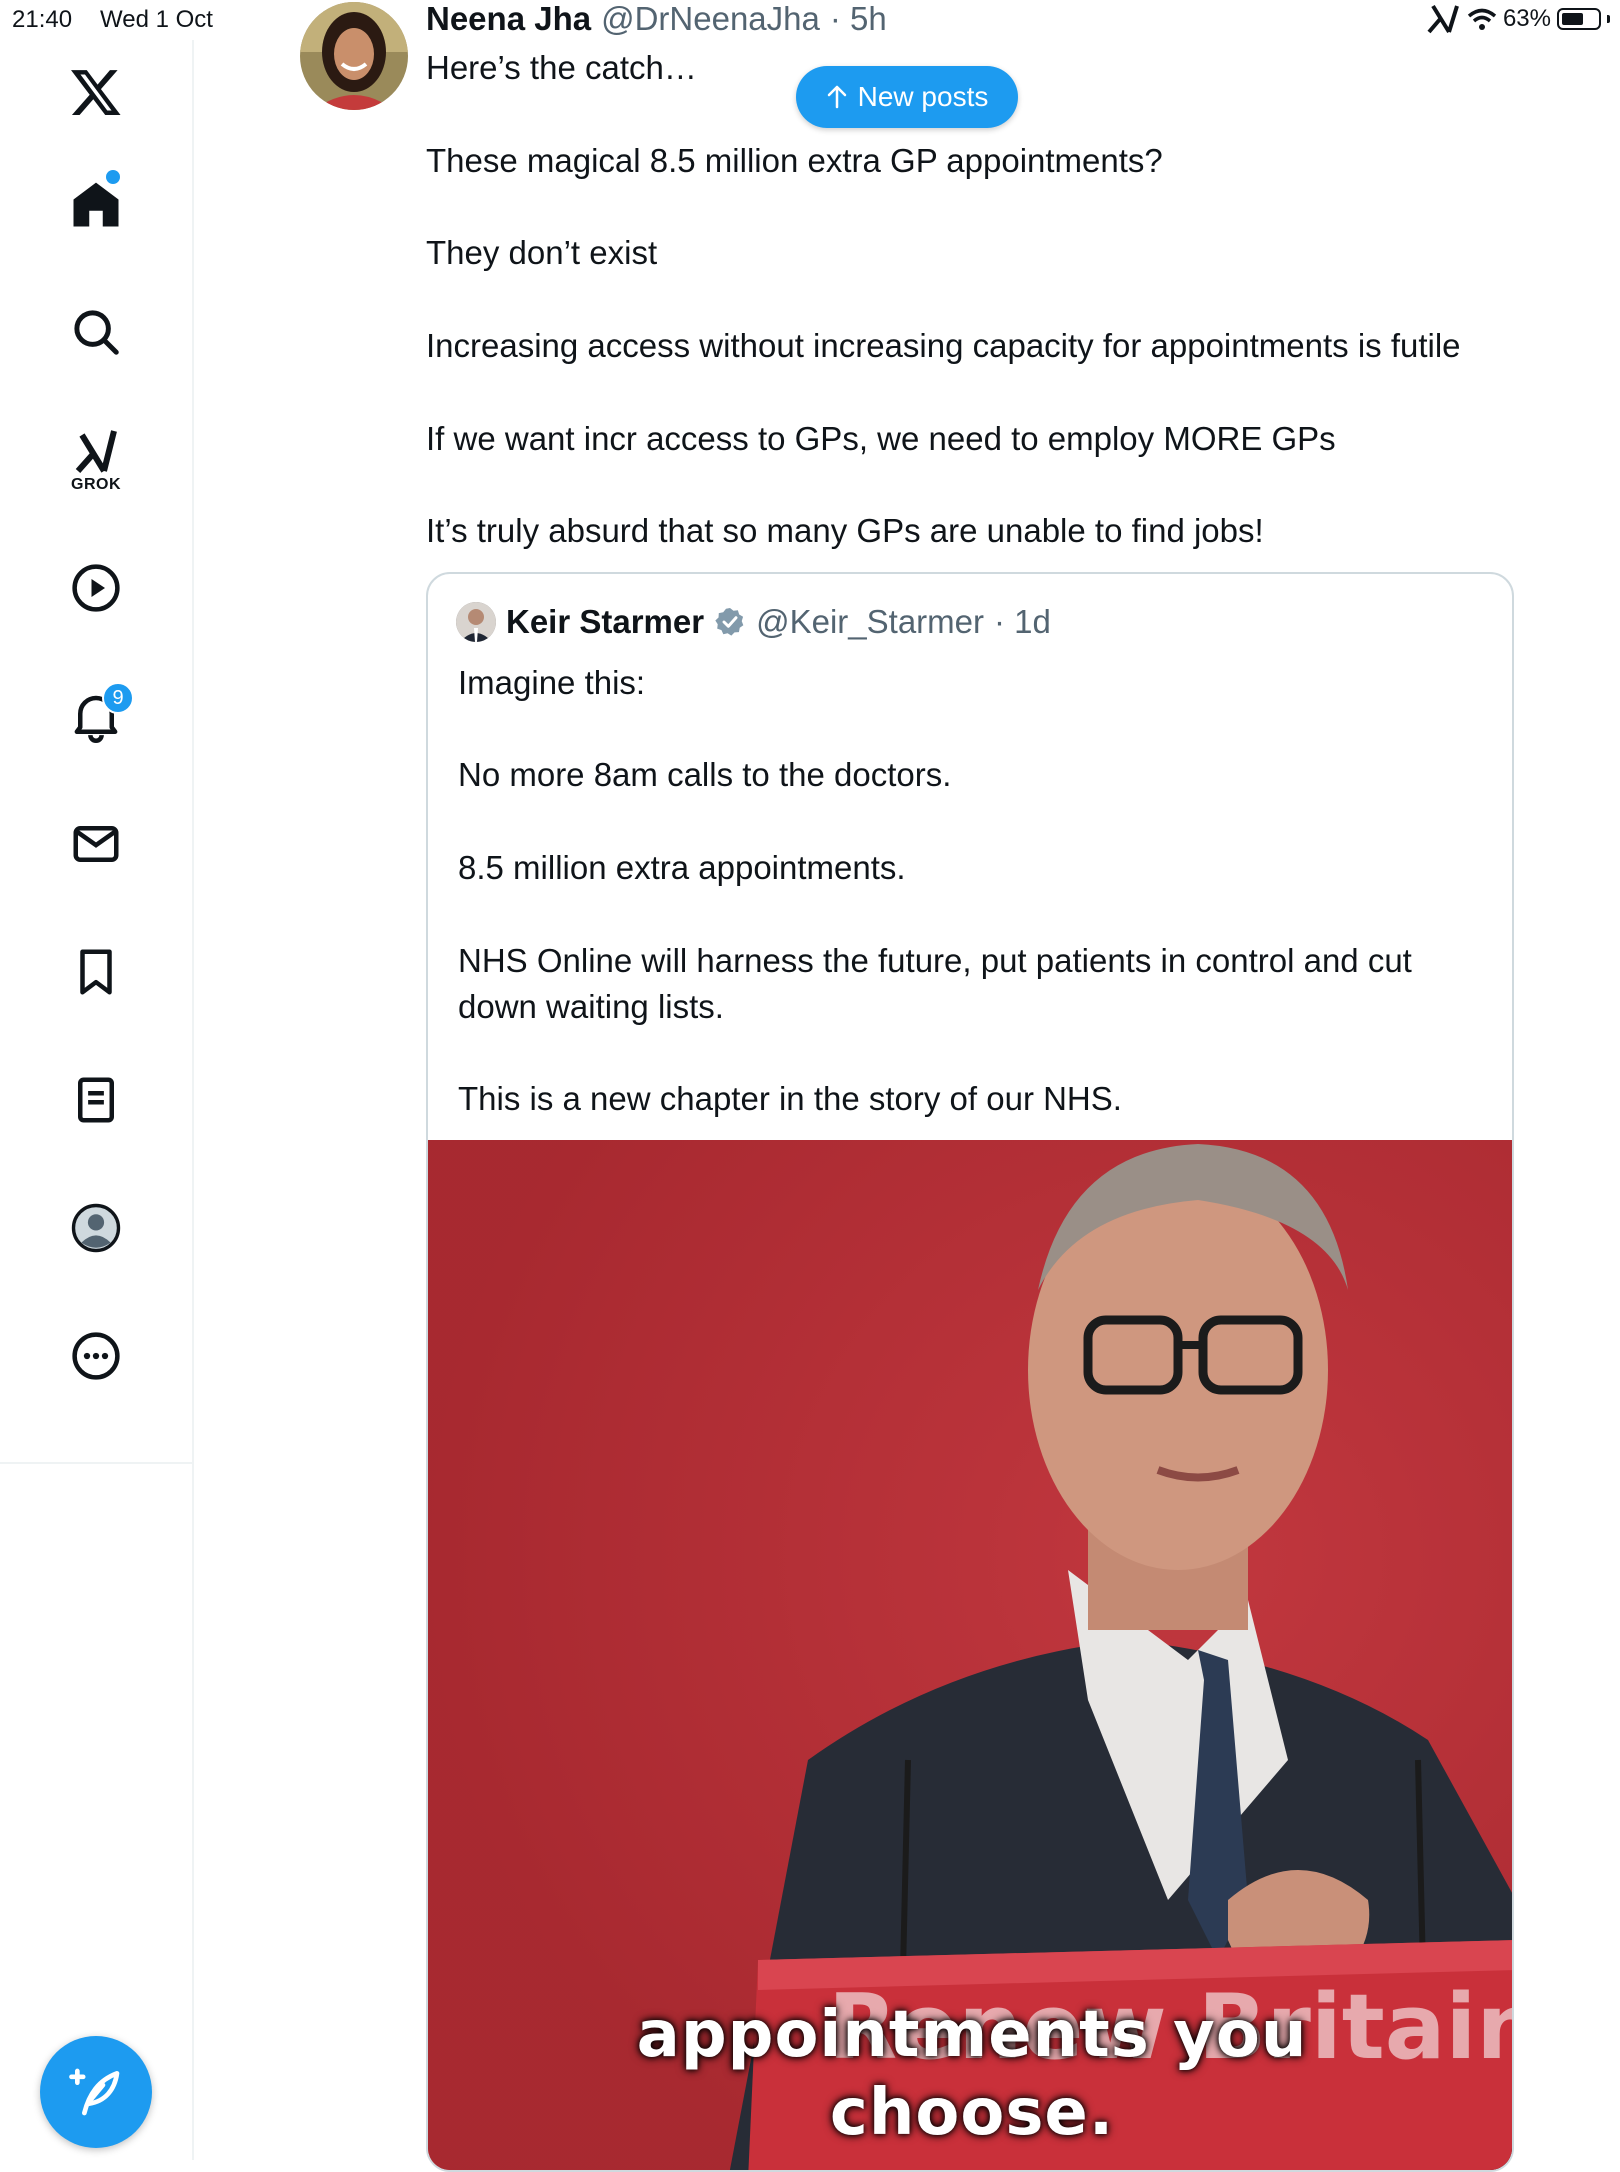 The image size is (1620, 2172). What do you see at coordinates (96, 484) in the screenshot?
I see `grok-label: GROK` at bounding box center [96, 484].